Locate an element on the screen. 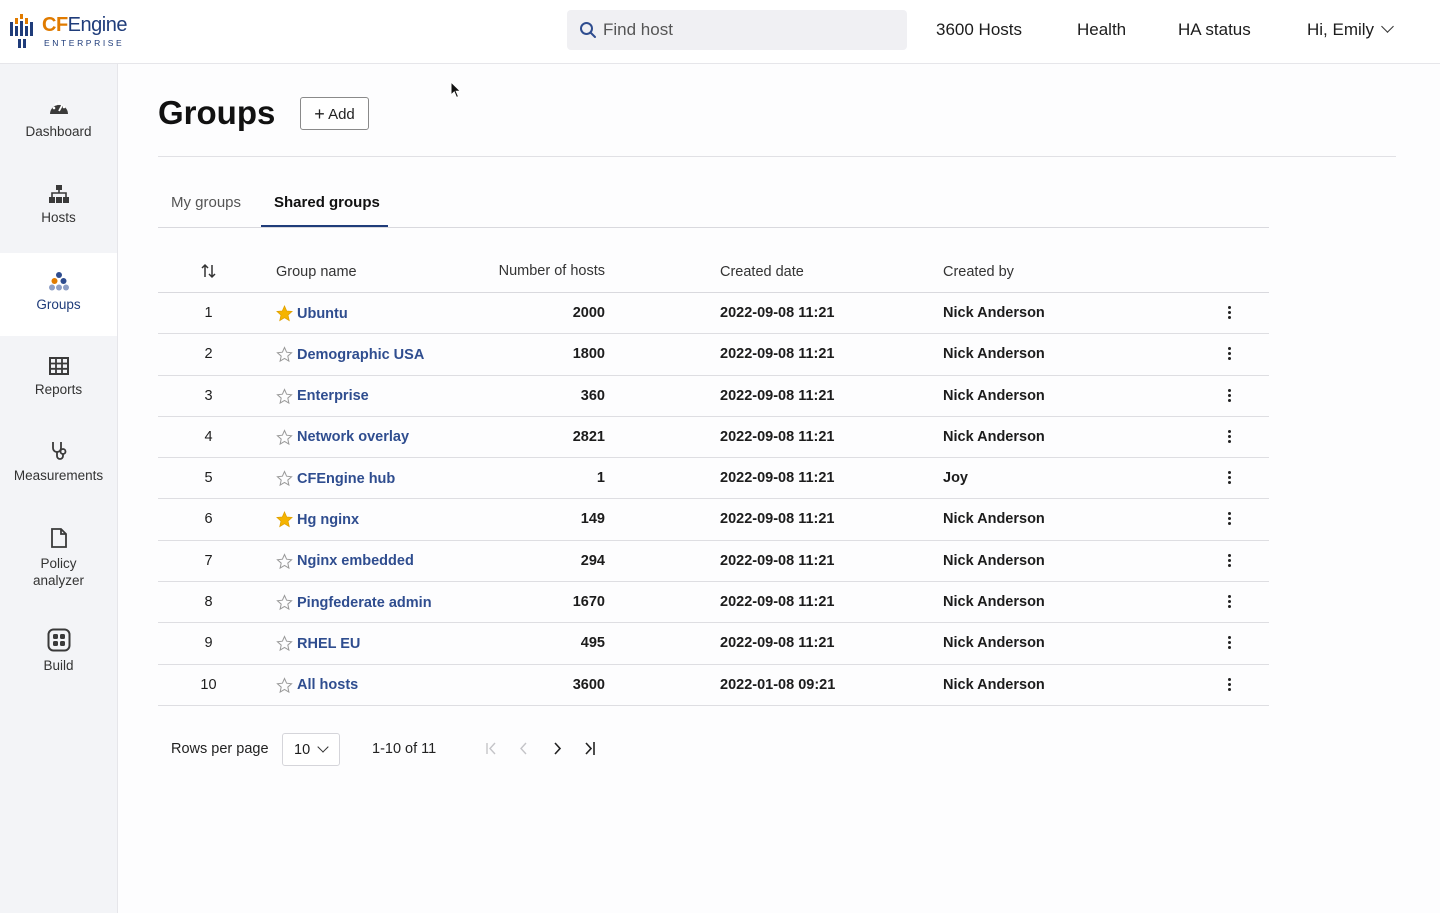 This screenshot has width=1440, height=913. sidebar-item-measurements: Measurements is located at coordinates (58, 461).